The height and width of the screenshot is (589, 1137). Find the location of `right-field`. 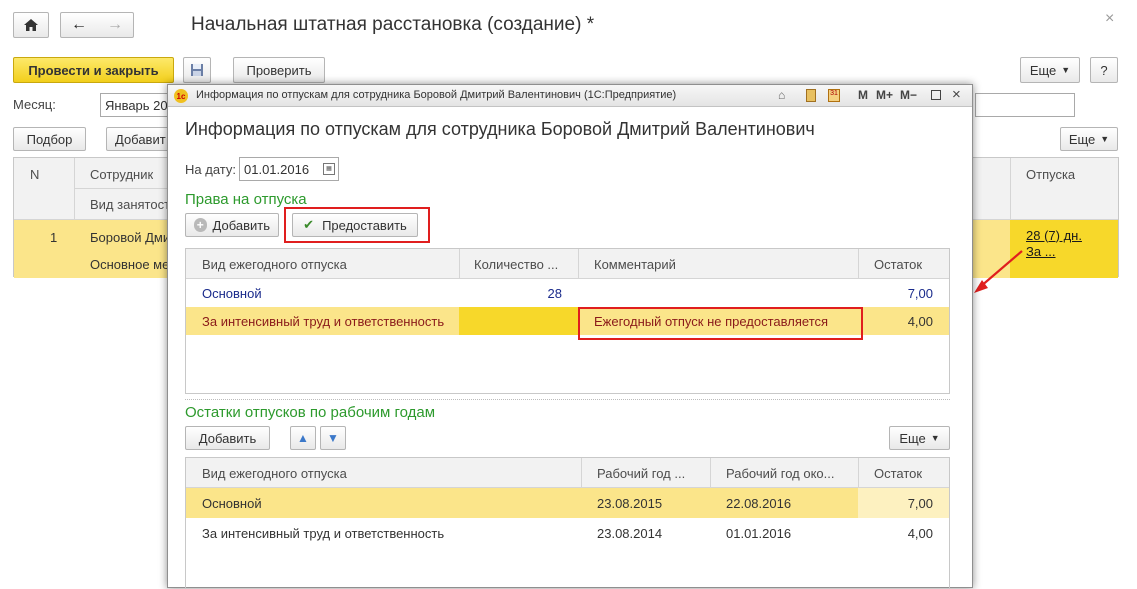

right-field is located at coordinates (1025, 105).